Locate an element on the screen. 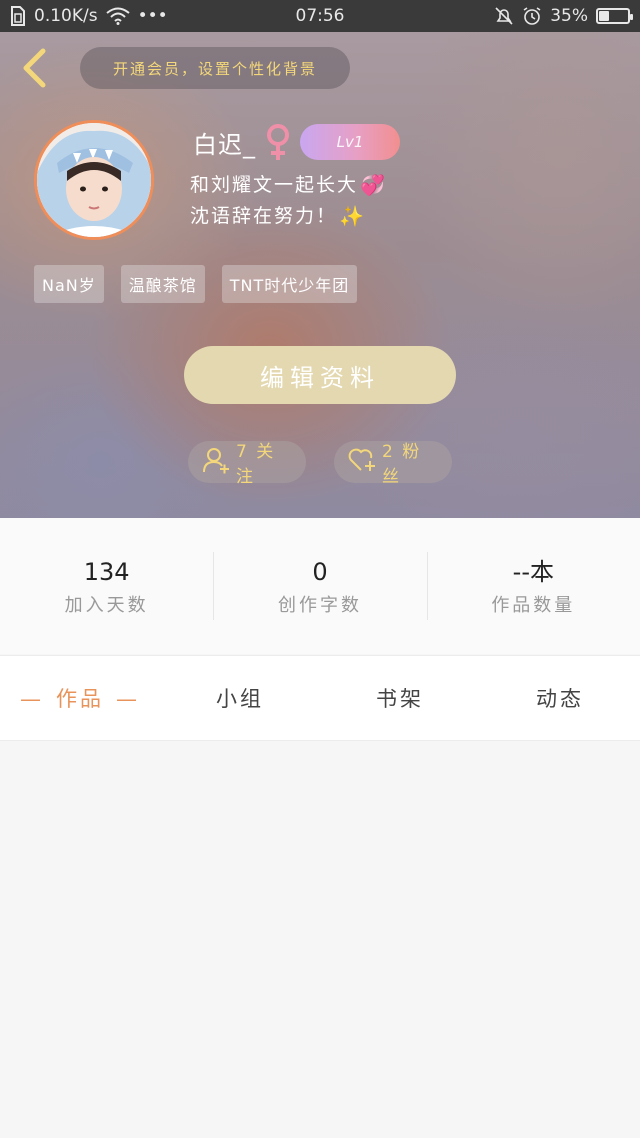 The width and height of the screenshot is (640, 1138). chevron-left-icon is located at coordinates (34, 70).